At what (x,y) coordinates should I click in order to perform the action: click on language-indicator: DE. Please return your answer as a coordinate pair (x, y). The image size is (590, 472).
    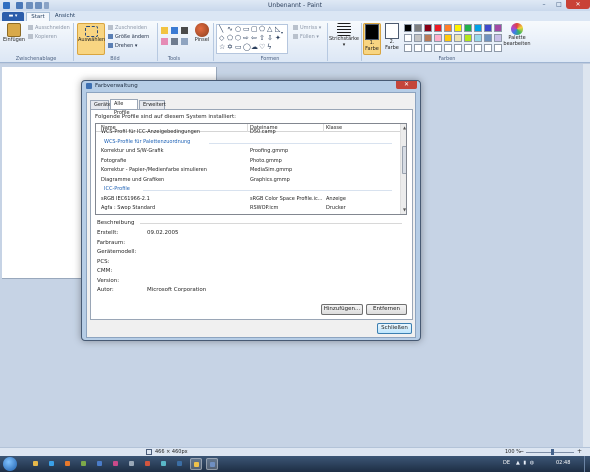
    Looking at the image, I should click on (506, 463).